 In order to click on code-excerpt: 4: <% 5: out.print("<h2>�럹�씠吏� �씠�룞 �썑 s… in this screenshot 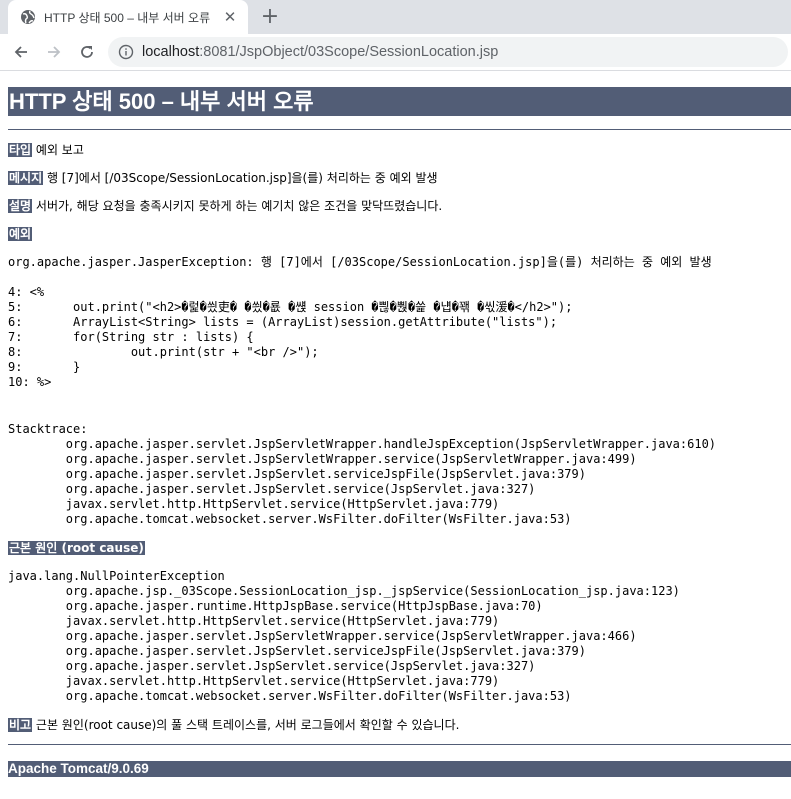, I will do `click(290, 337)`.